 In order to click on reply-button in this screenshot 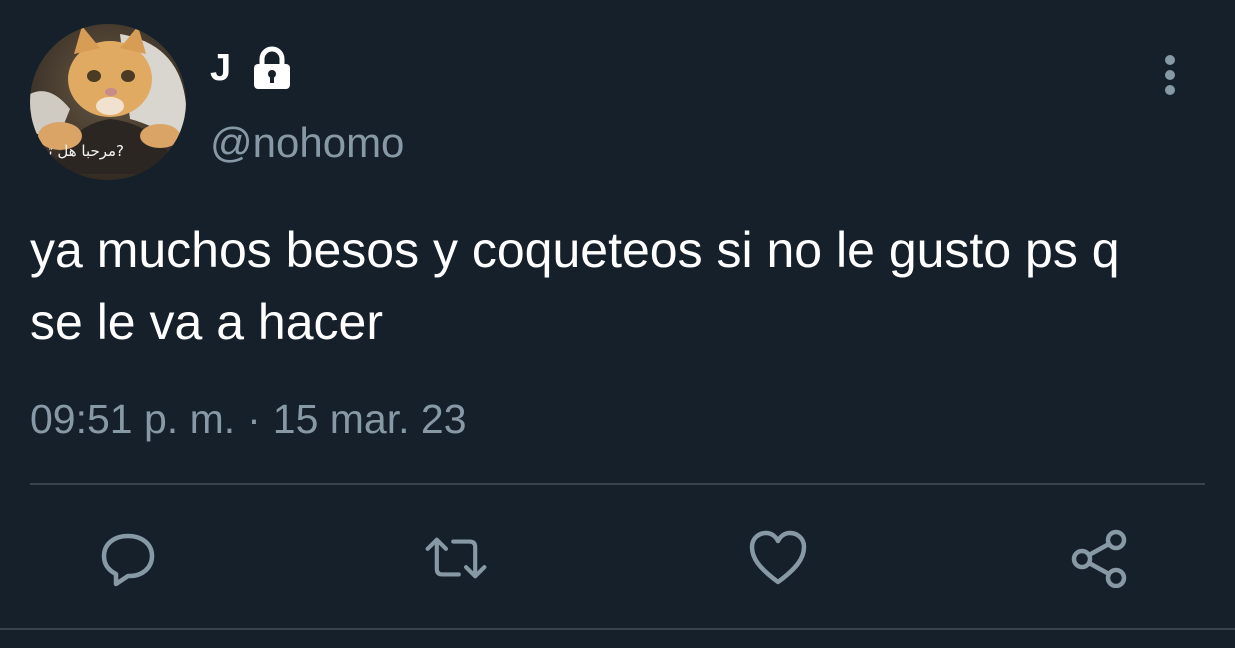, I will do `click(128, 558)`.